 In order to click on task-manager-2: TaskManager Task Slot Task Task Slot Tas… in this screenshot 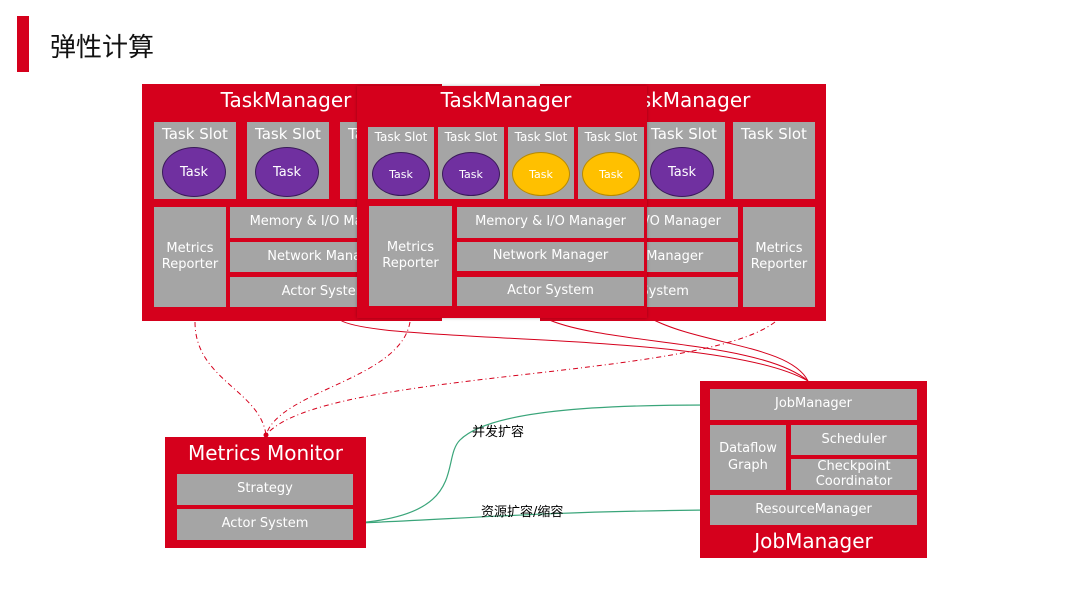, I will do `click(502, 202)`.